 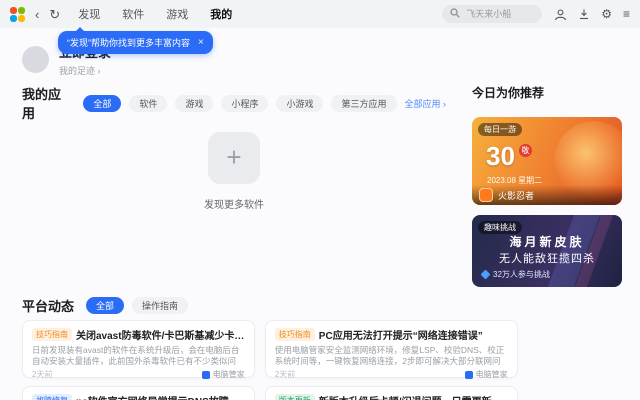 What do you see at coordinates (606, 14) in the screenshot?
I see `settings-icon: ⚙` at bounding box center [606, 14].